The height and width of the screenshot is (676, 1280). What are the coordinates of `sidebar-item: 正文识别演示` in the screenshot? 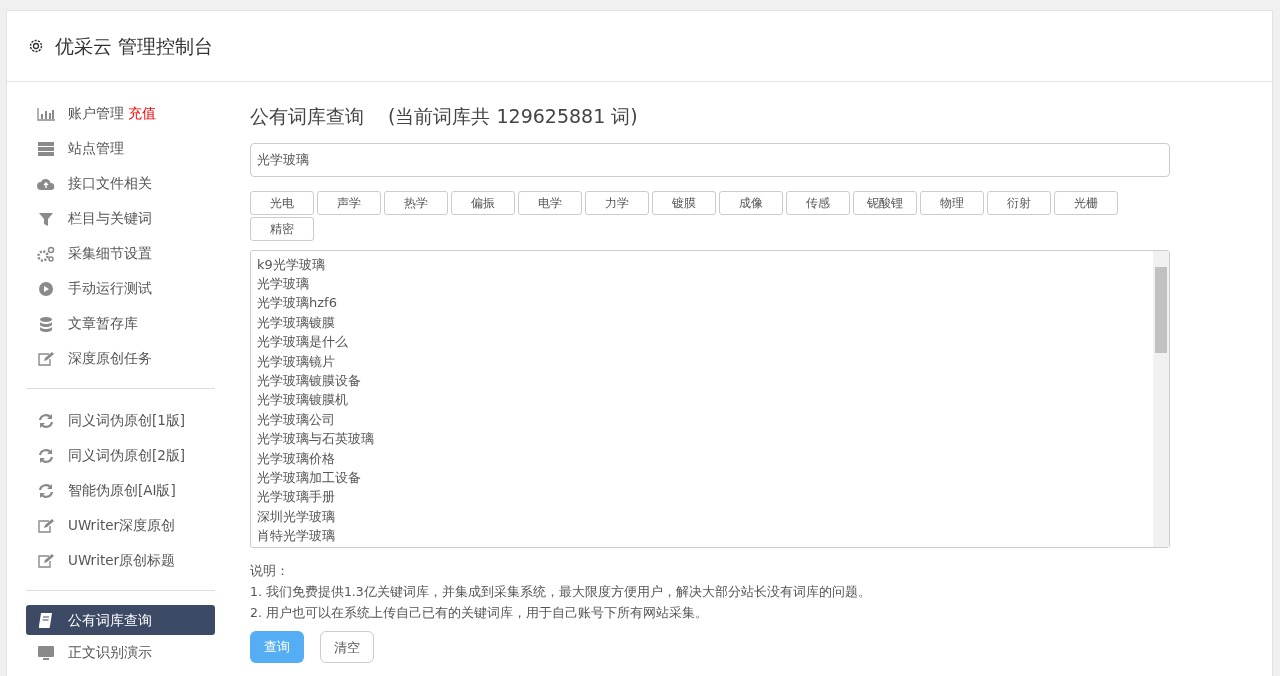 It's located at (120, 652).